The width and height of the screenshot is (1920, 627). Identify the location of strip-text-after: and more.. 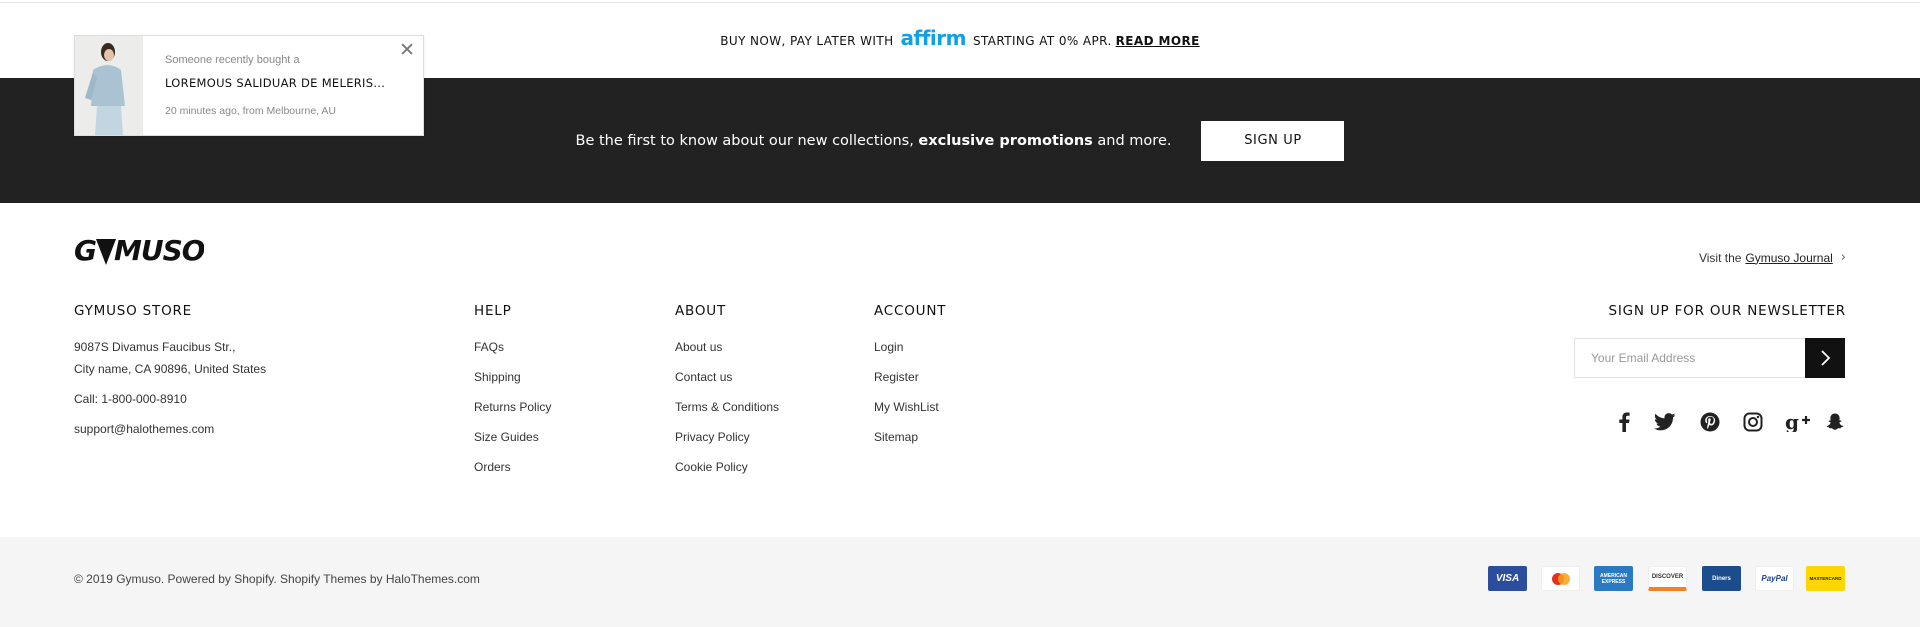
(1132, 140).